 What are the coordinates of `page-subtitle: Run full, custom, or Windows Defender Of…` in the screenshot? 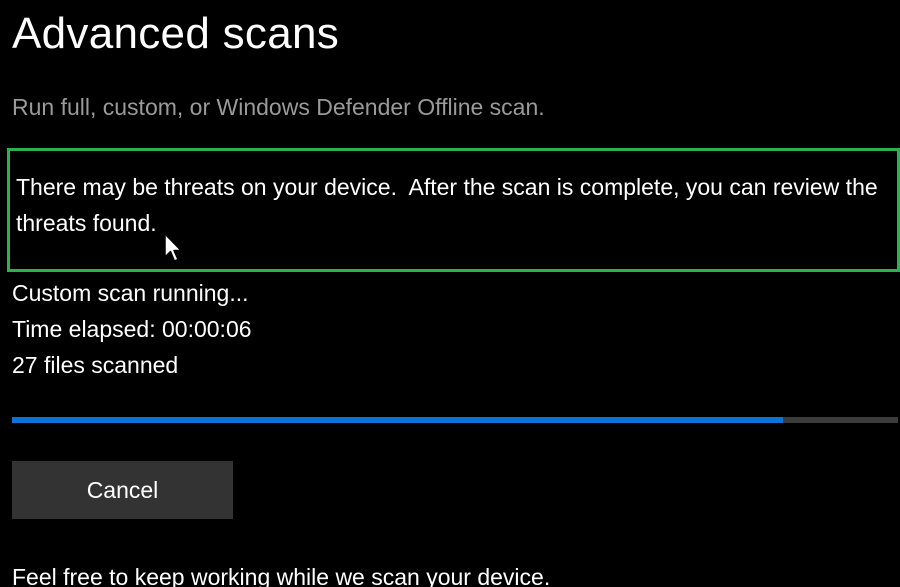 It's located at (278, 107).